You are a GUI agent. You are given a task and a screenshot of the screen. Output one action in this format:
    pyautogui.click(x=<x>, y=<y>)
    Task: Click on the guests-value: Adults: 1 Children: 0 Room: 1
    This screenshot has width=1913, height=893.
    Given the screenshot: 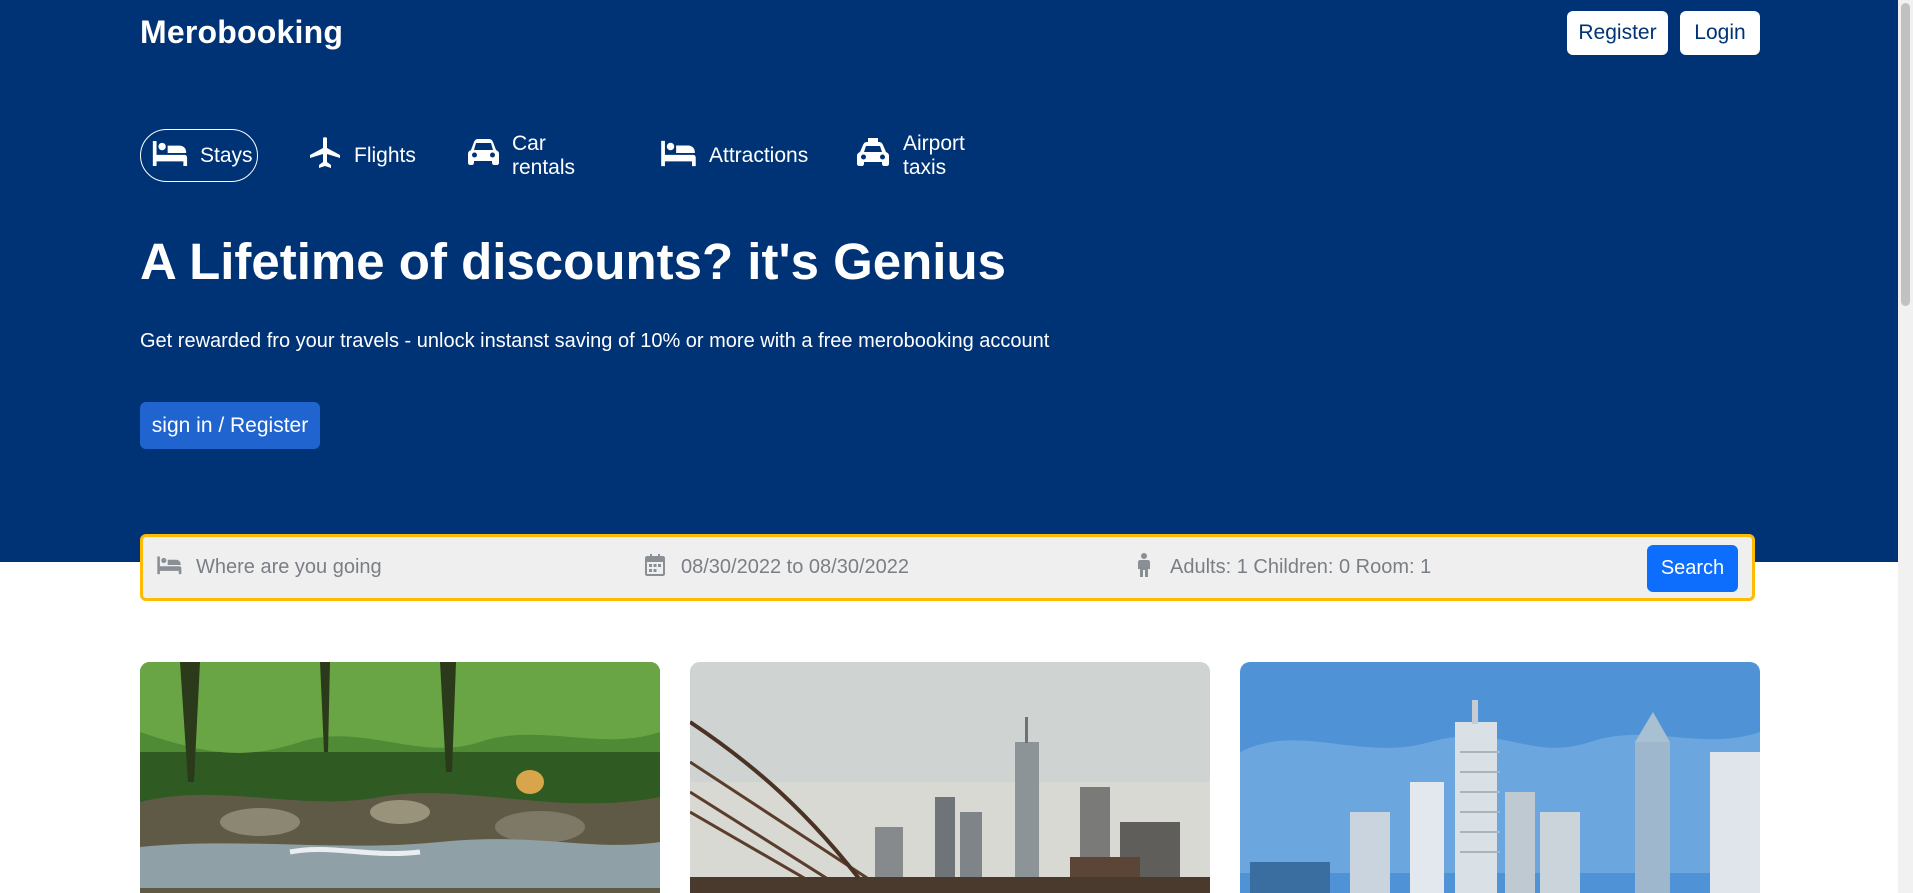 What is the action you would take?
    pyautogui.click(x=1300, y=567)
    